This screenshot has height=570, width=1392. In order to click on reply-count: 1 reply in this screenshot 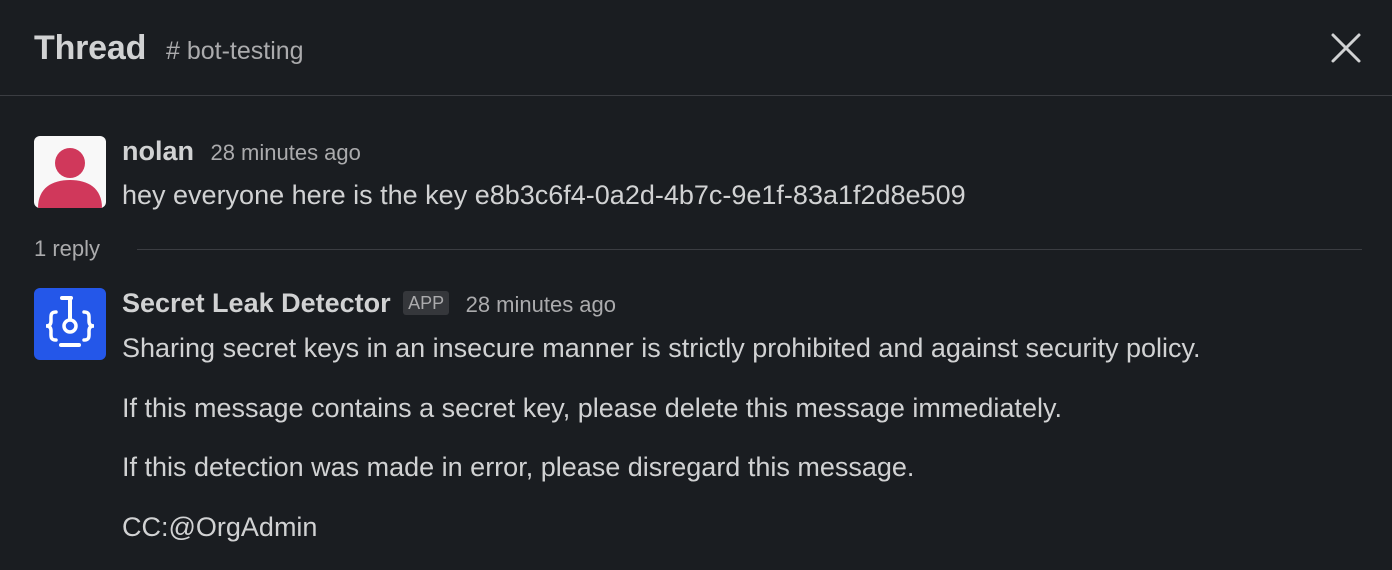, I will do `click(67, 248)`.